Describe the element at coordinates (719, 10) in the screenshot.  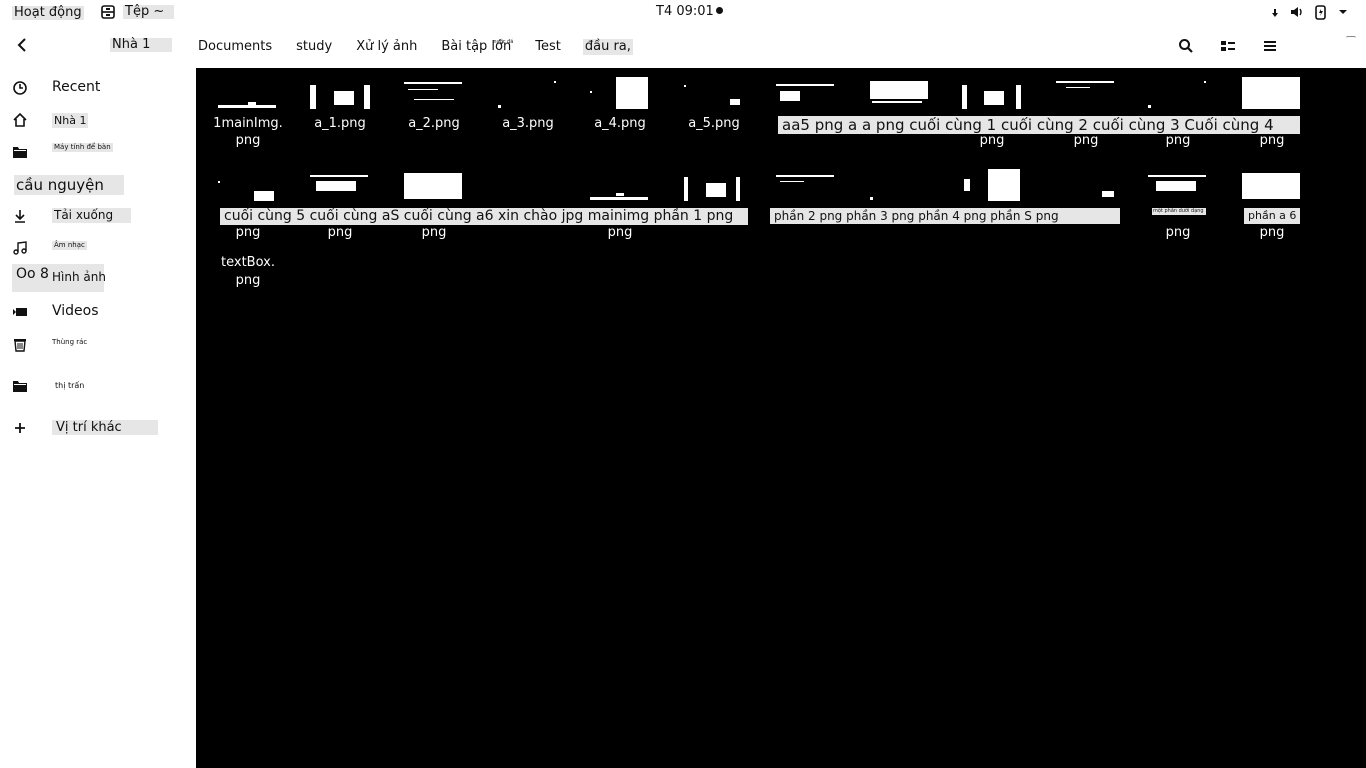
I see `notification-dot` at that location.